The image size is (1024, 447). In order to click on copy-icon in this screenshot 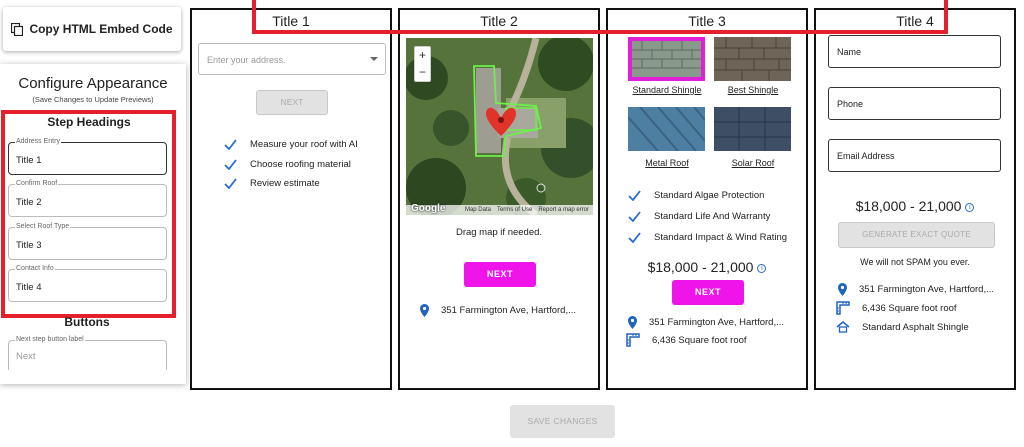, I will do `click(17, 29)`.